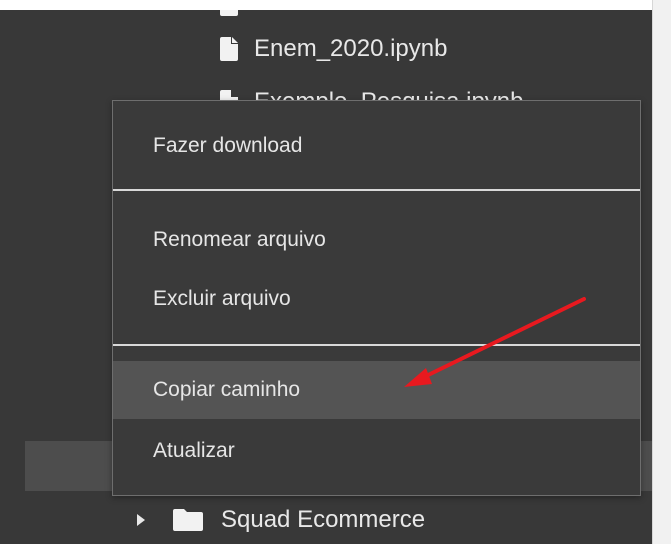 This screenshot has height=544, width=671. I want to click on menu-item-label: Copiar caminho, so click(227, 389).